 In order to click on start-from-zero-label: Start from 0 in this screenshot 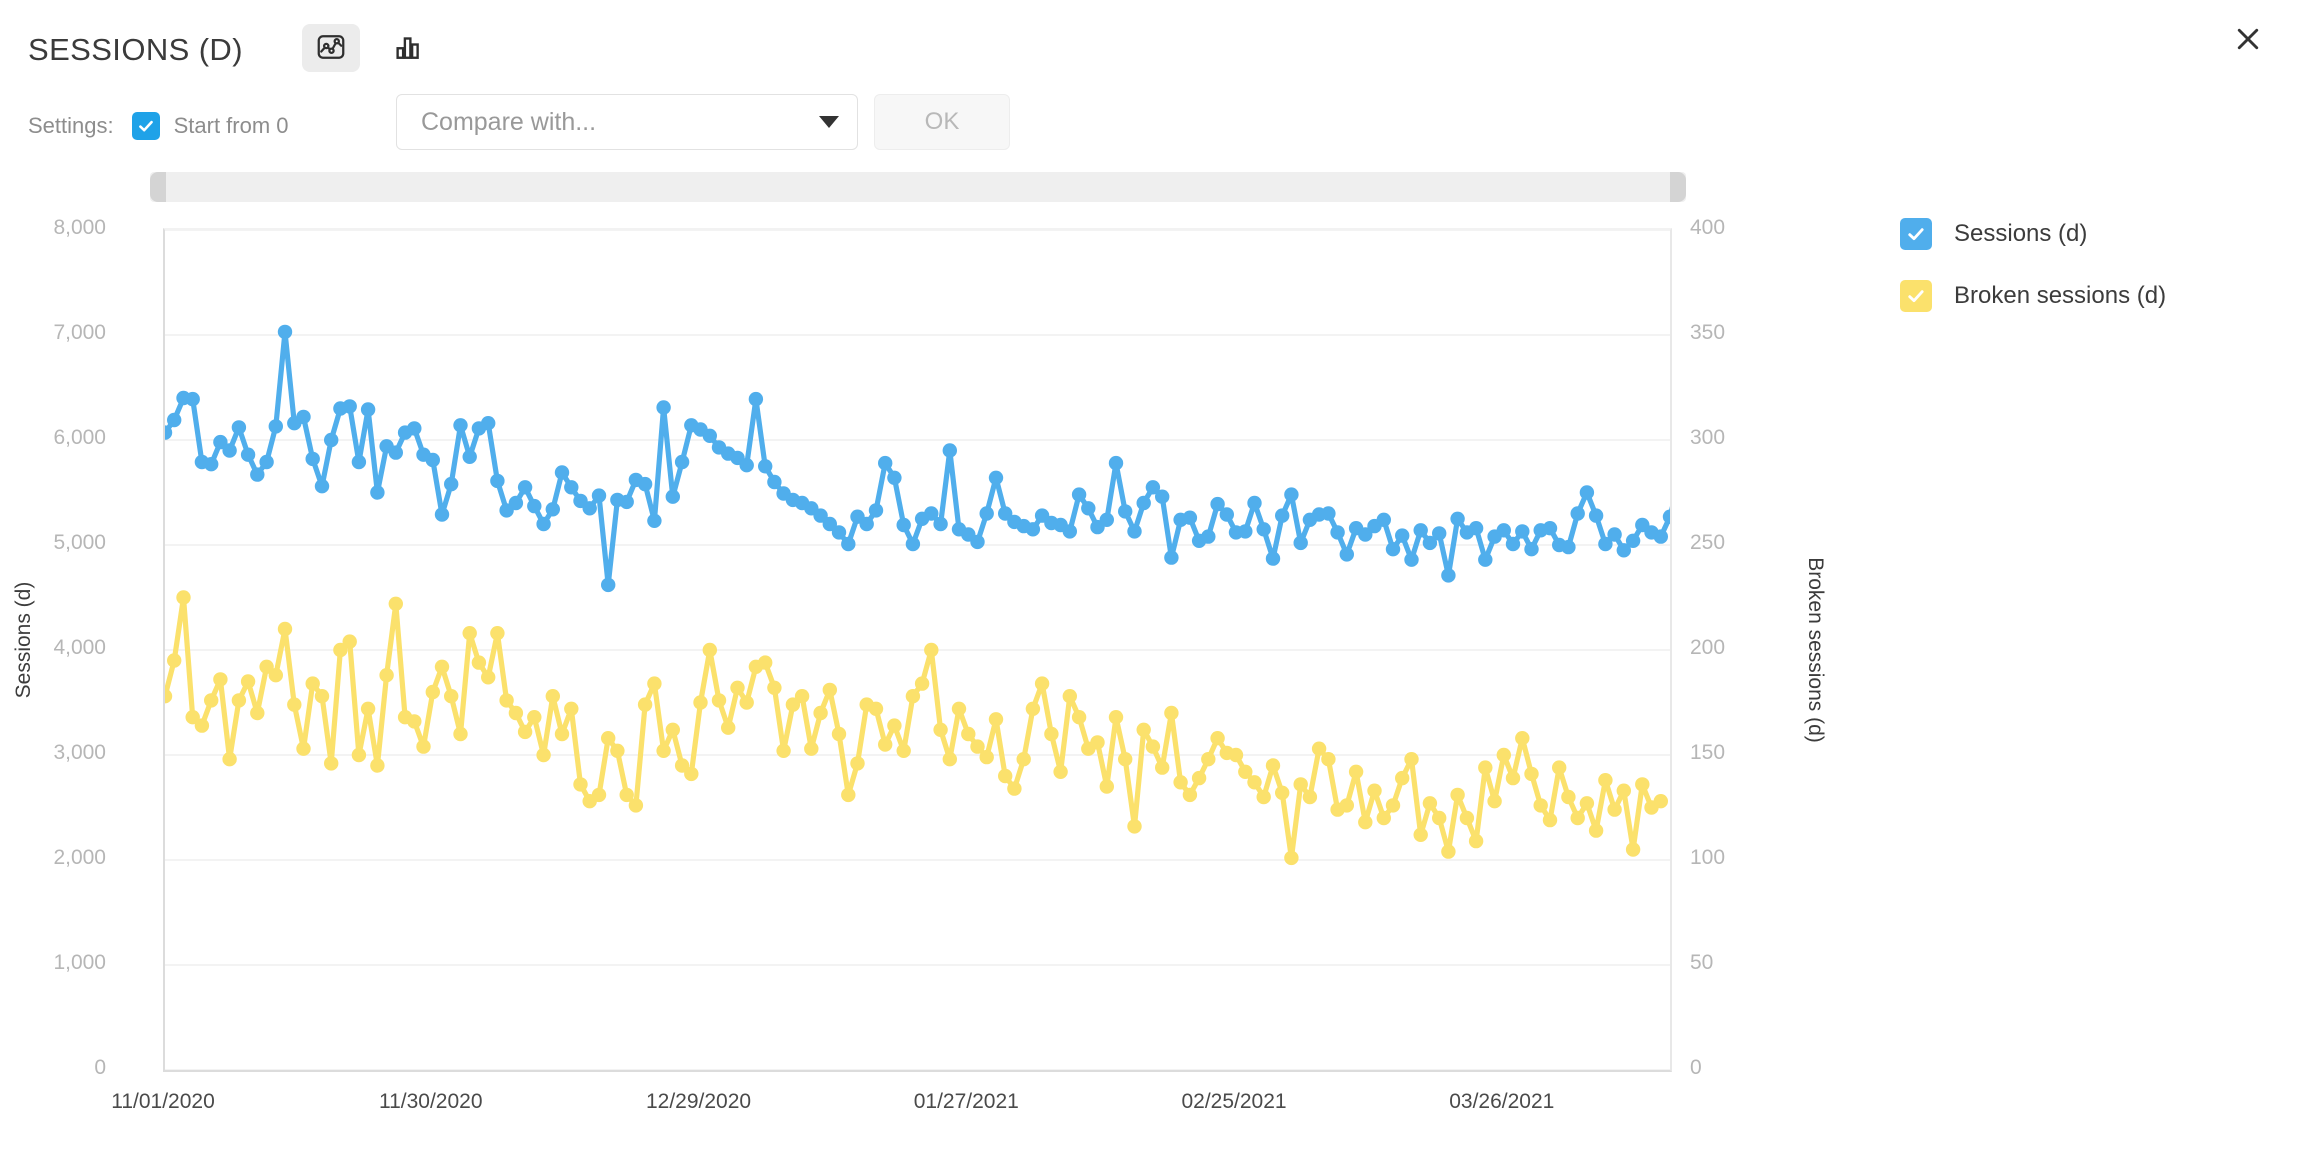, I will do `click(231, 125)`.